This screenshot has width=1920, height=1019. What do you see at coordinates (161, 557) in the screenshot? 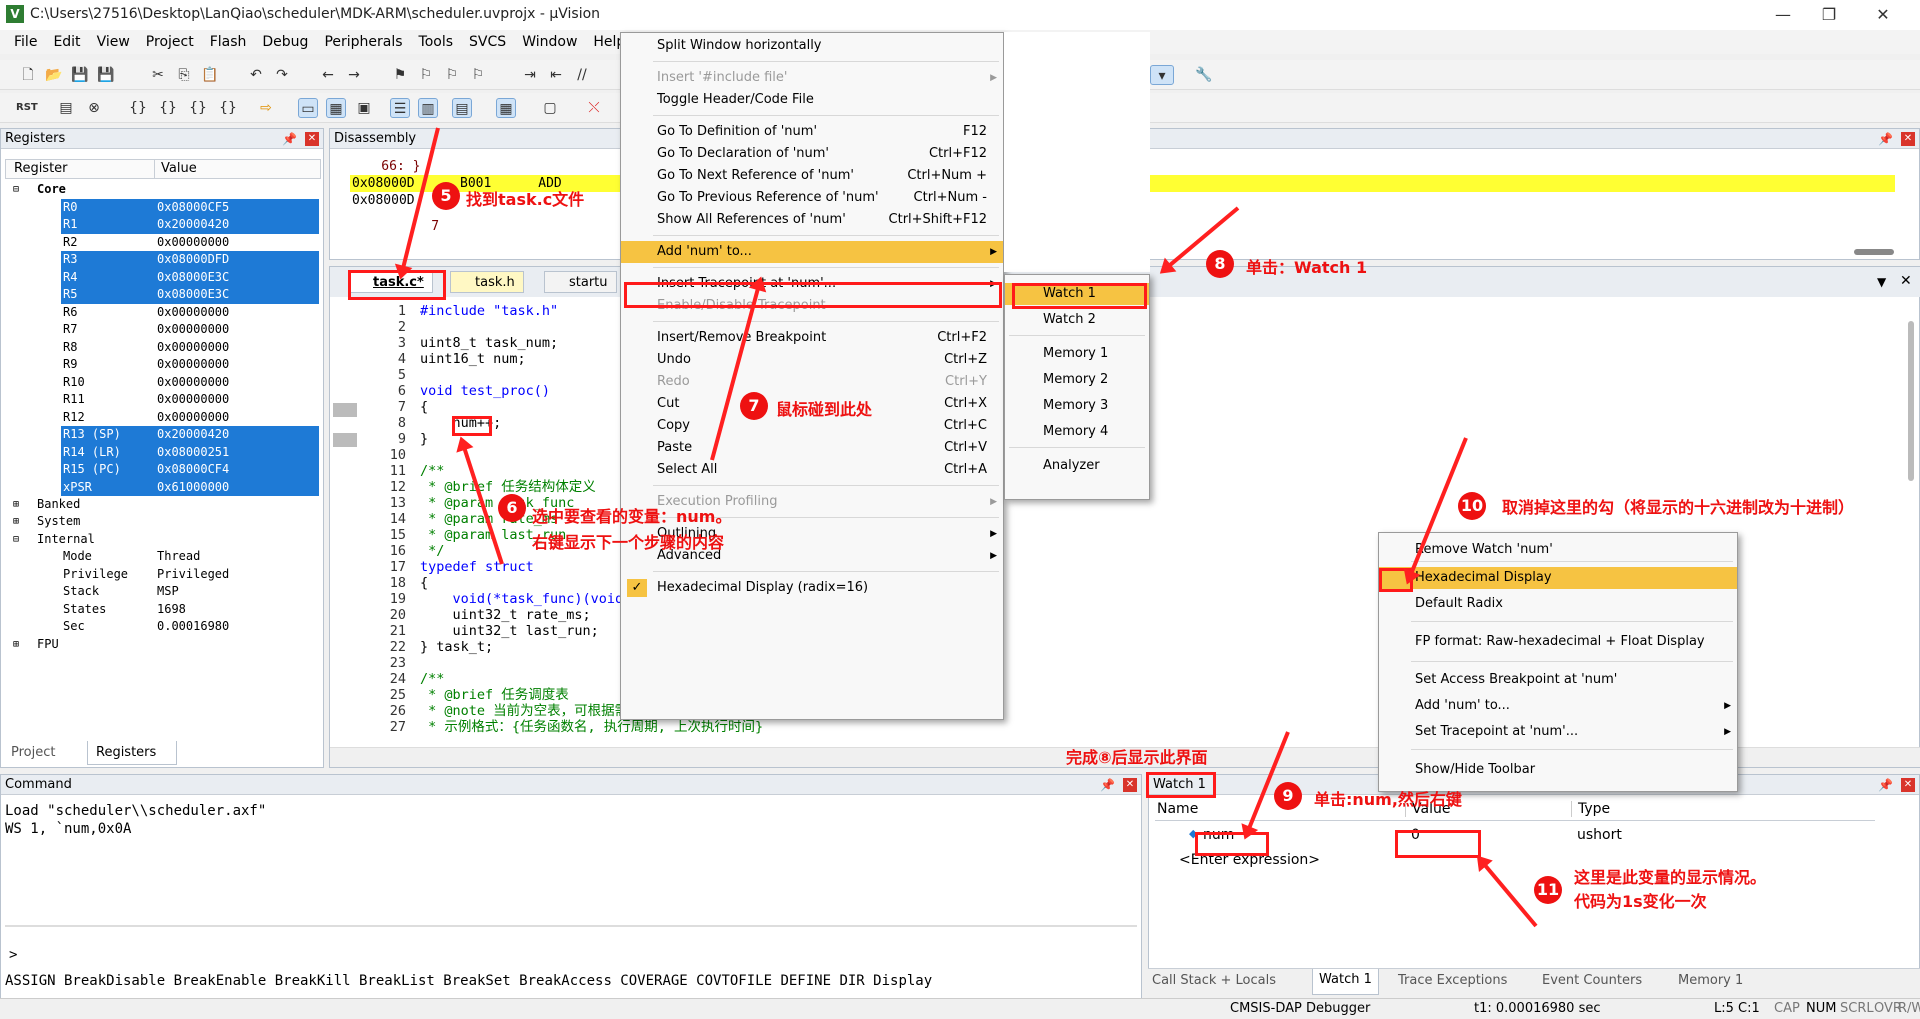
I see `internal-row: Mode Thread` at bounding box center [161, 557].